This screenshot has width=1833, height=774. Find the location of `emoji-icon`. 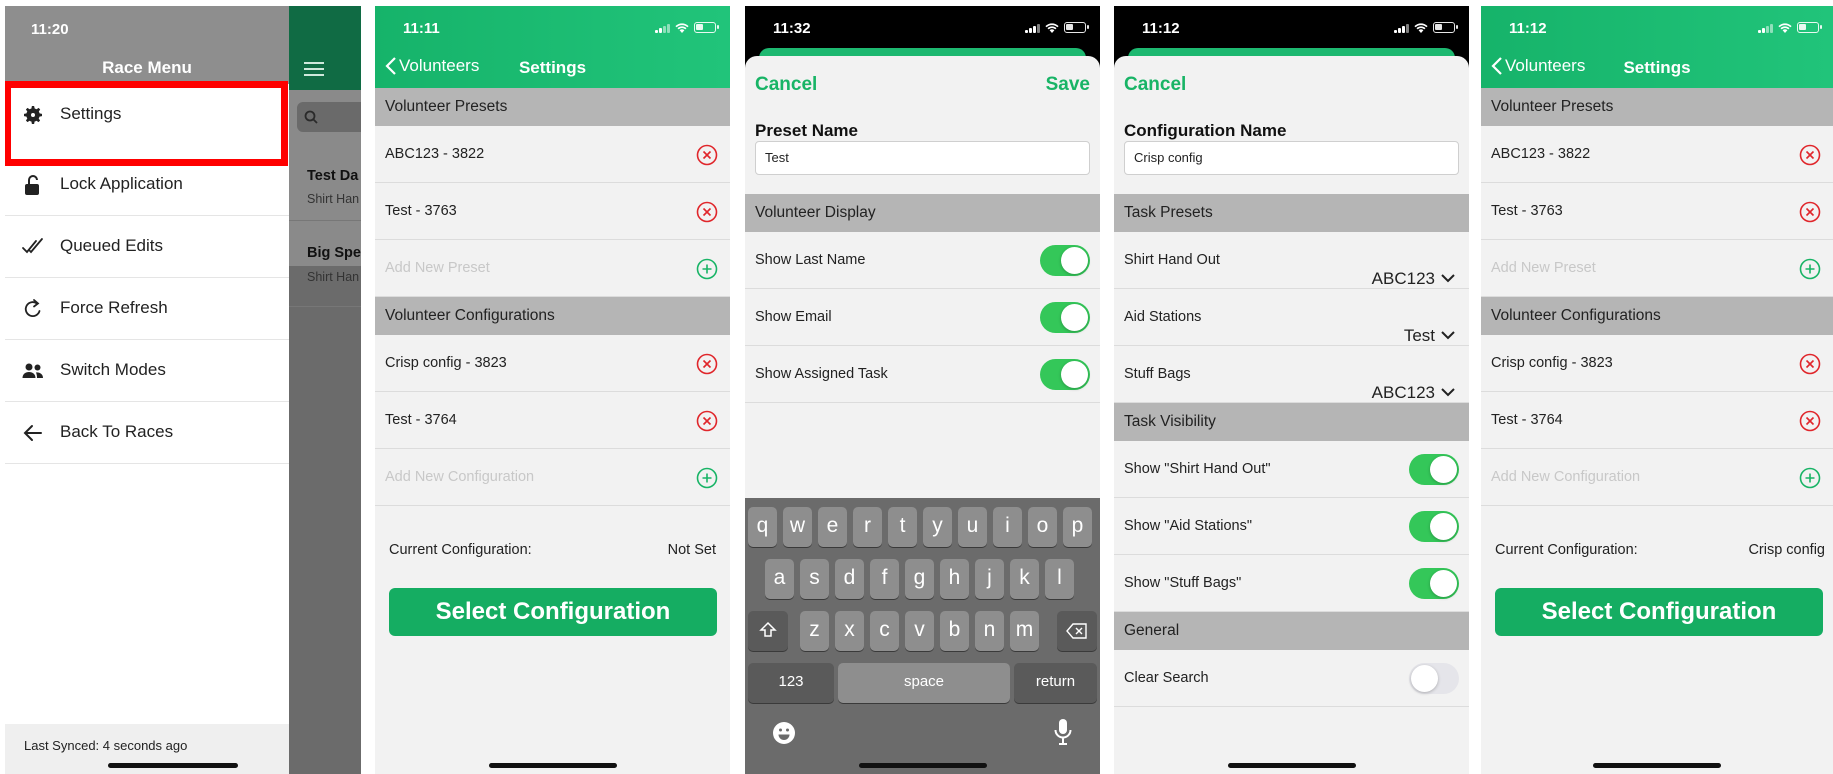

emoji-icon is located at coordinates (784, 733).